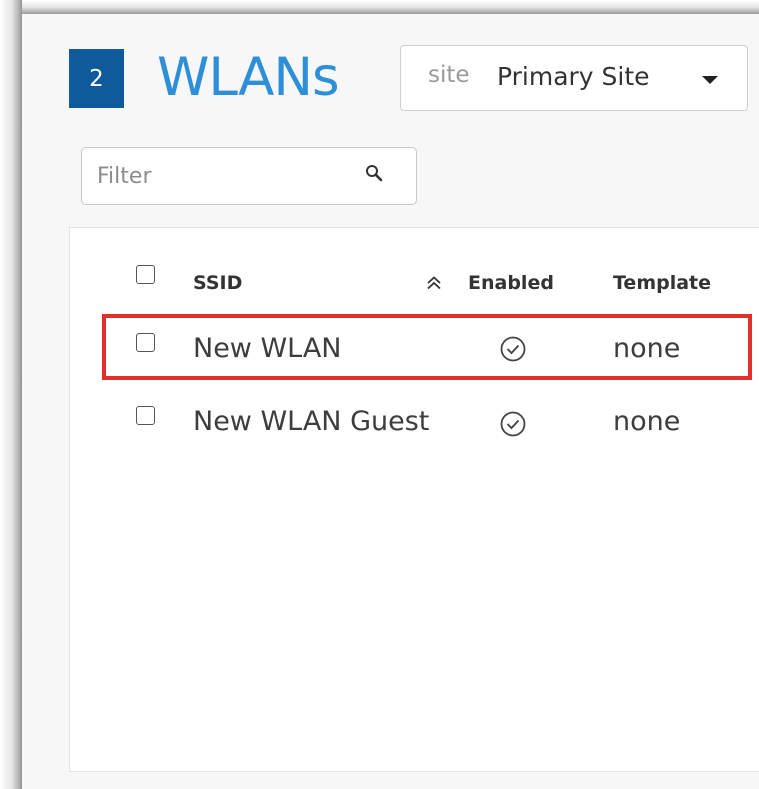 This screenshot has width=759, height=789. What do you see at coordinates (267, 348) in the screenshot?
I see `row-ssid: New WLAN` at bounding box center [267, 348].